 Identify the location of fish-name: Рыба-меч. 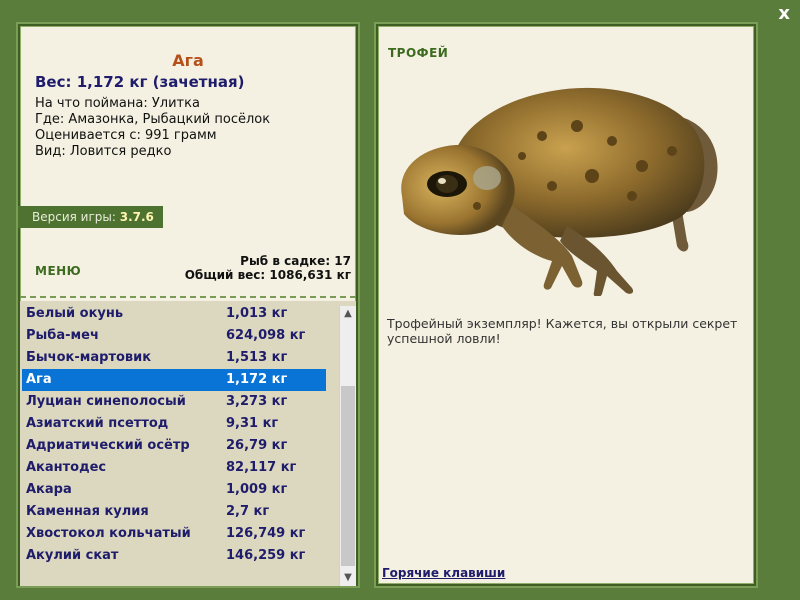
(62, 335).